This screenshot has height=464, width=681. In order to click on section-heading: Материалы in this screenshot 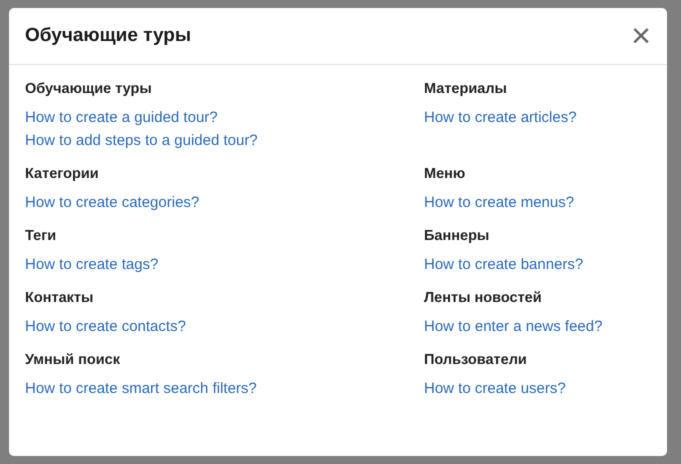, I will do `click(465, 89)`.